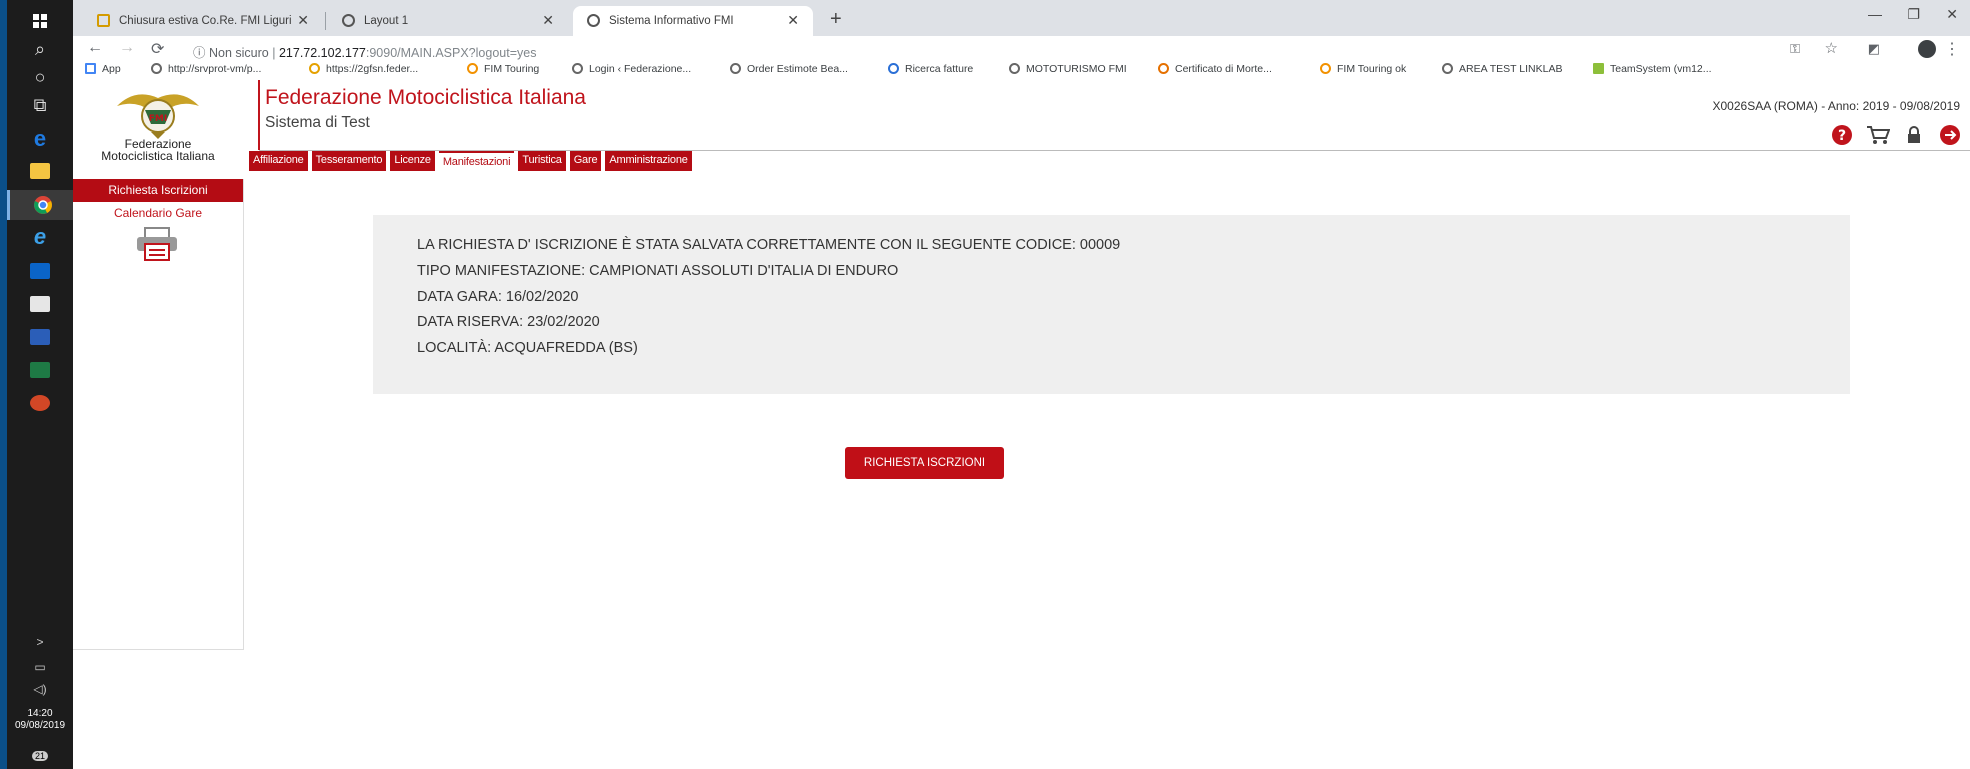  Describe the element at coordinates (1950, 135) in the screenshot. I see `logout-icon` at that location.